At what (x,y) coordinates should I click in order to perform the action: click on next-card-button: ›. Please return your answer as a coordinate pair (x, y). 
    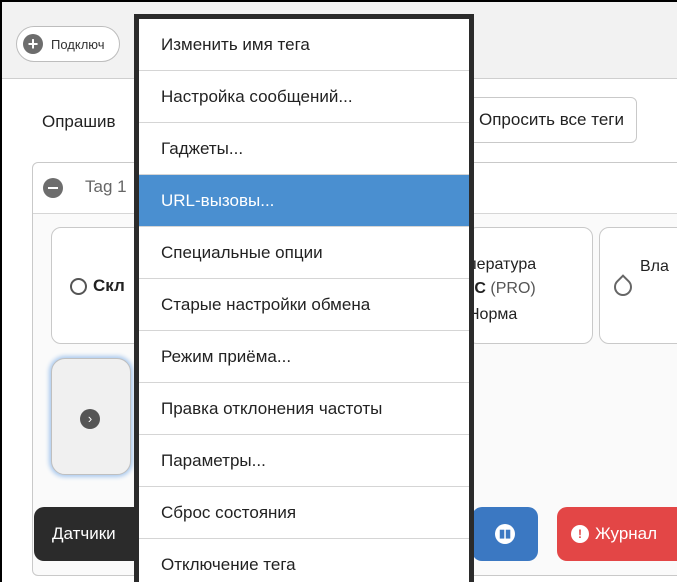
    Looking at the image, I should click on (91, 416).